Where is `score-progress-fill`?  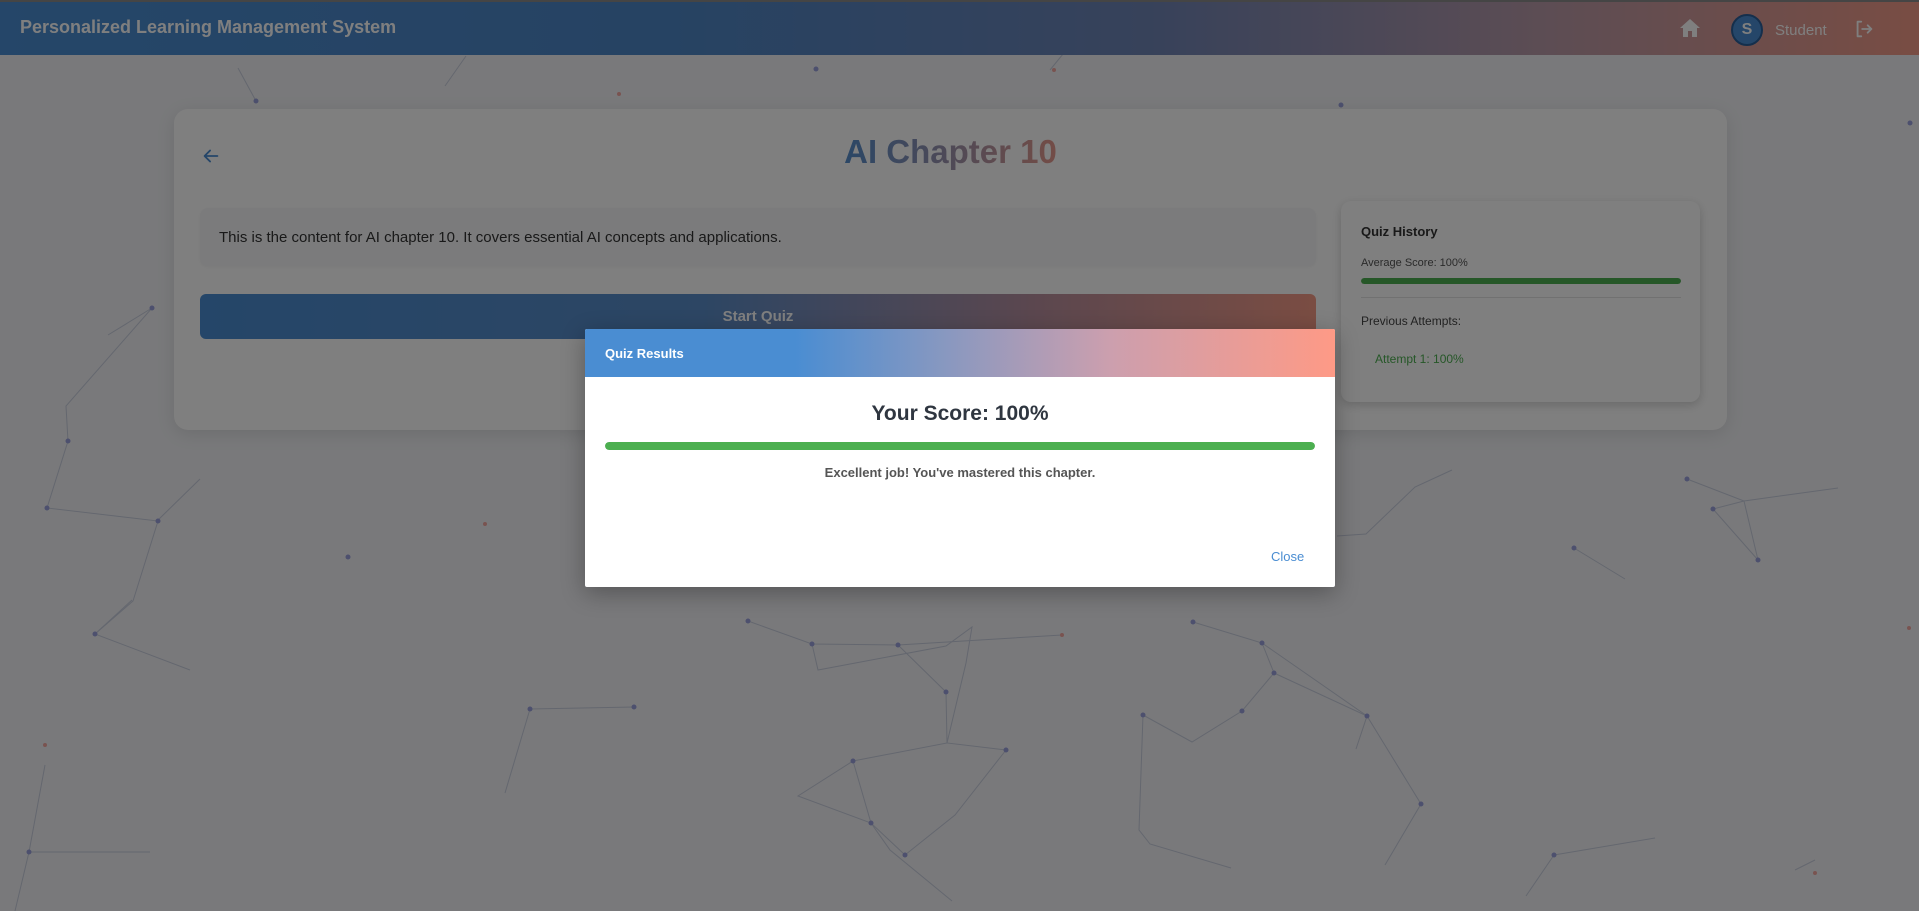 score-progress-fill is located at coordinates (960, 446).